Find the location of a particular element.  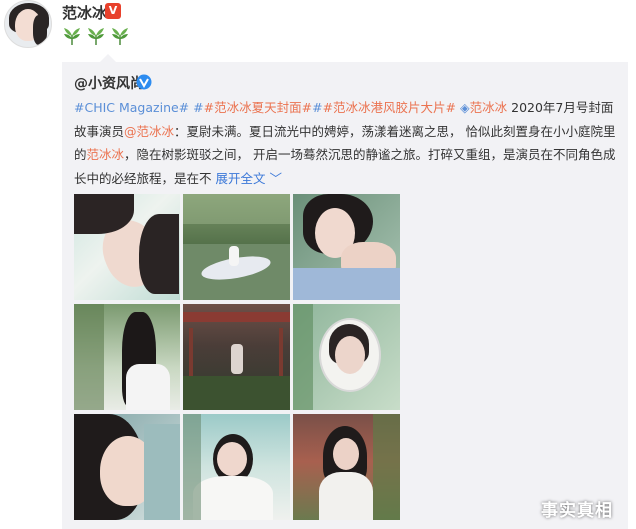

plant-emoji-row is located at coordinates (96, 36).